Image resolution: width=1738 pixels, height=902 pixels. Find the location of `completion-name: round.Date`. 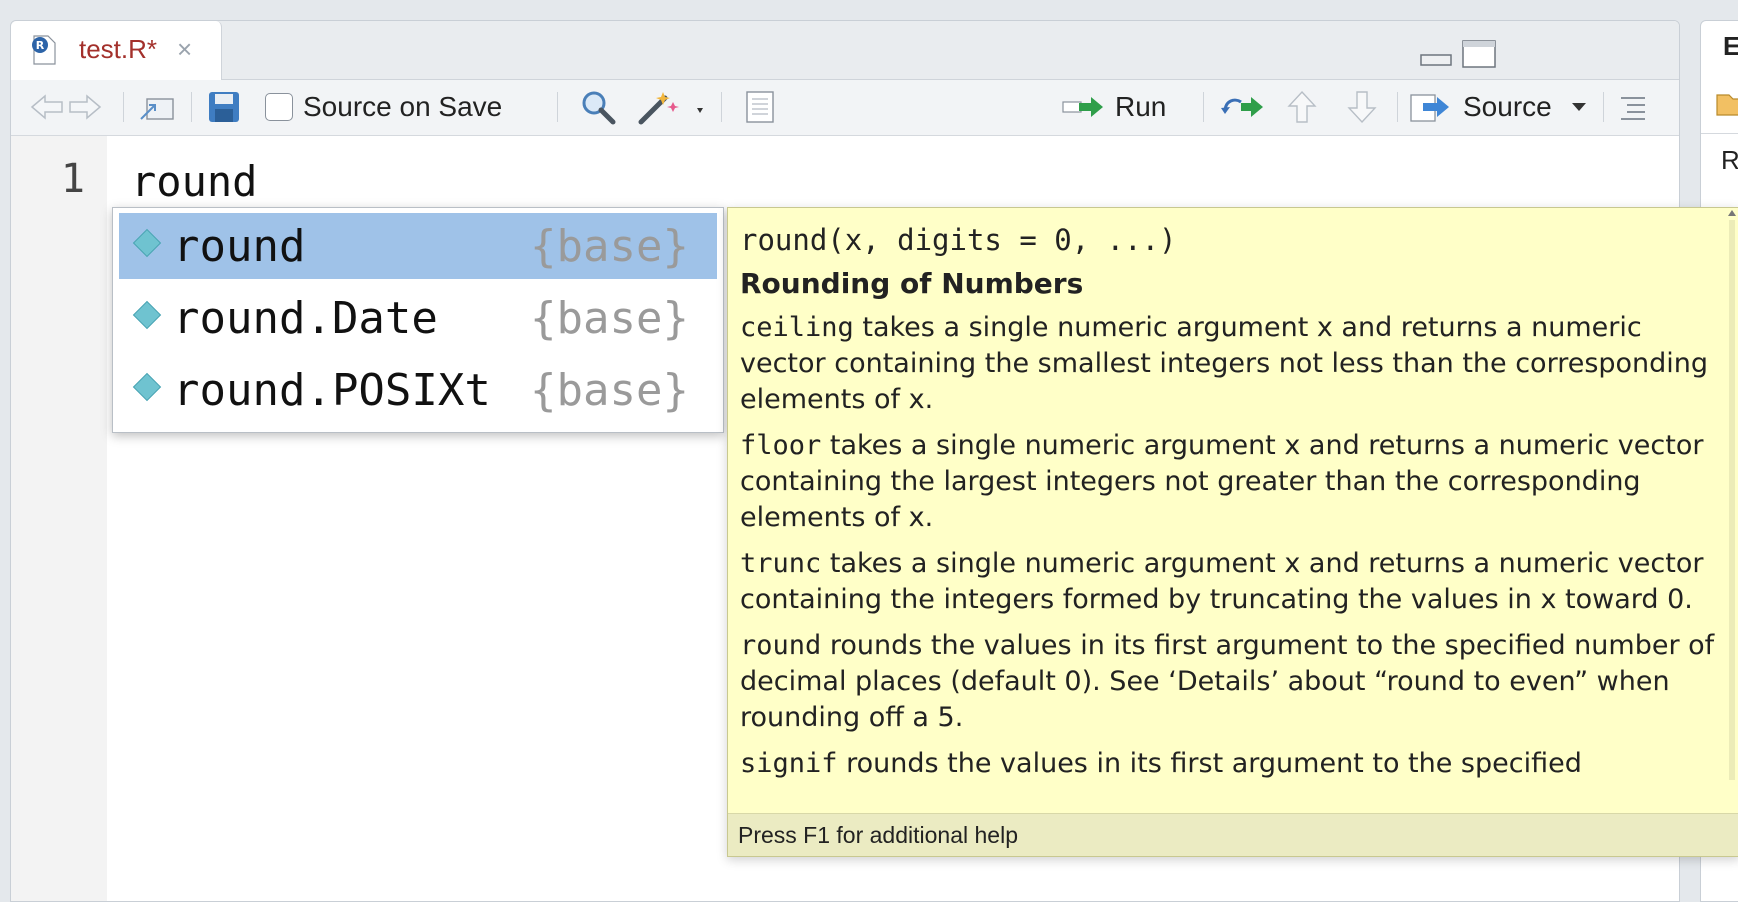

completion-name: round.Date is located at coordinates (305, 318).